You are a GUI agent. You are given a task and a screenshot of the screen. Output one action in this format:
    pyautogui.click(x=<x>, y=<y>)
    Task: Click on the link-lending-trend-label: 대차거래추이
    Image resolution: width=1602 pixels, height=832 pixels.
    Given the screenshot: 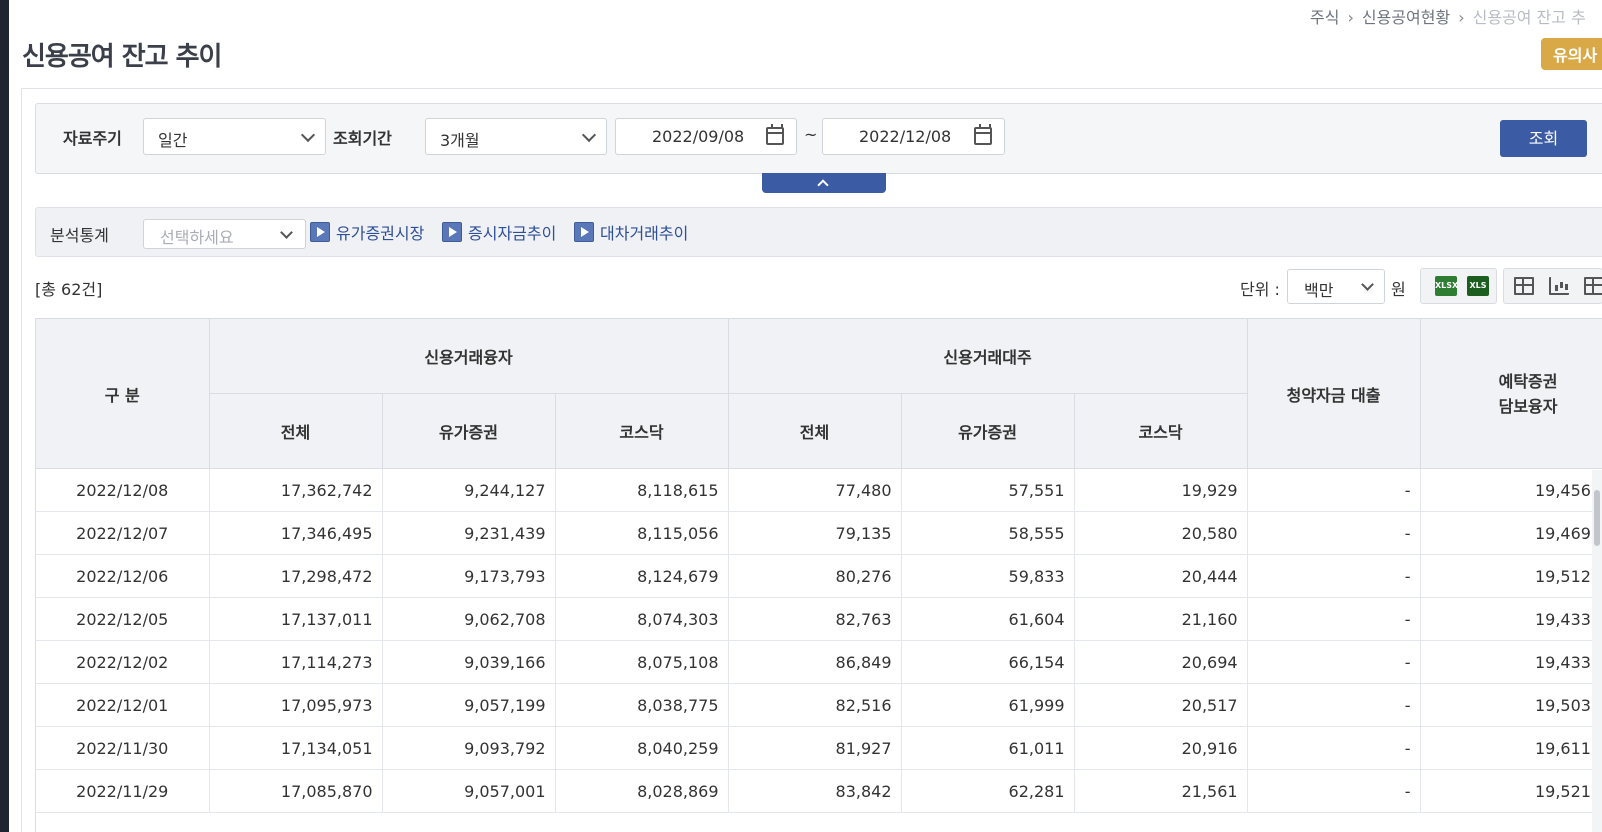 What is the action you would take?
    pyautogui.click(x=644, y=233)
    